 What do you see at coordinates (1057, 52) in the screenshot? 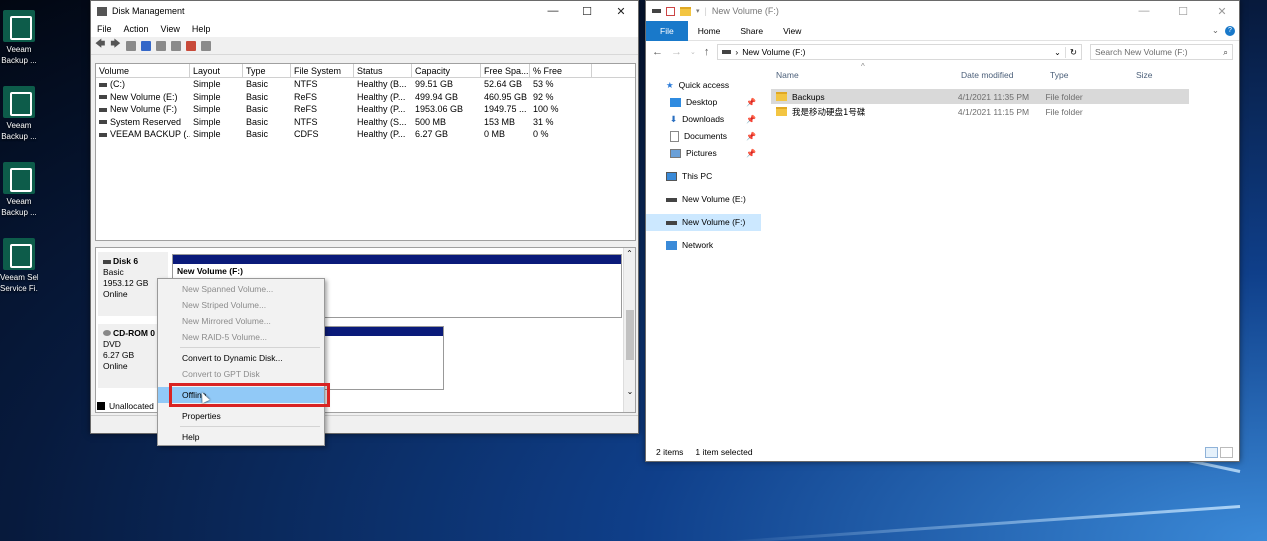
I see `address-dropdown-icon: ⌄` at bounding box center [1057, 52].